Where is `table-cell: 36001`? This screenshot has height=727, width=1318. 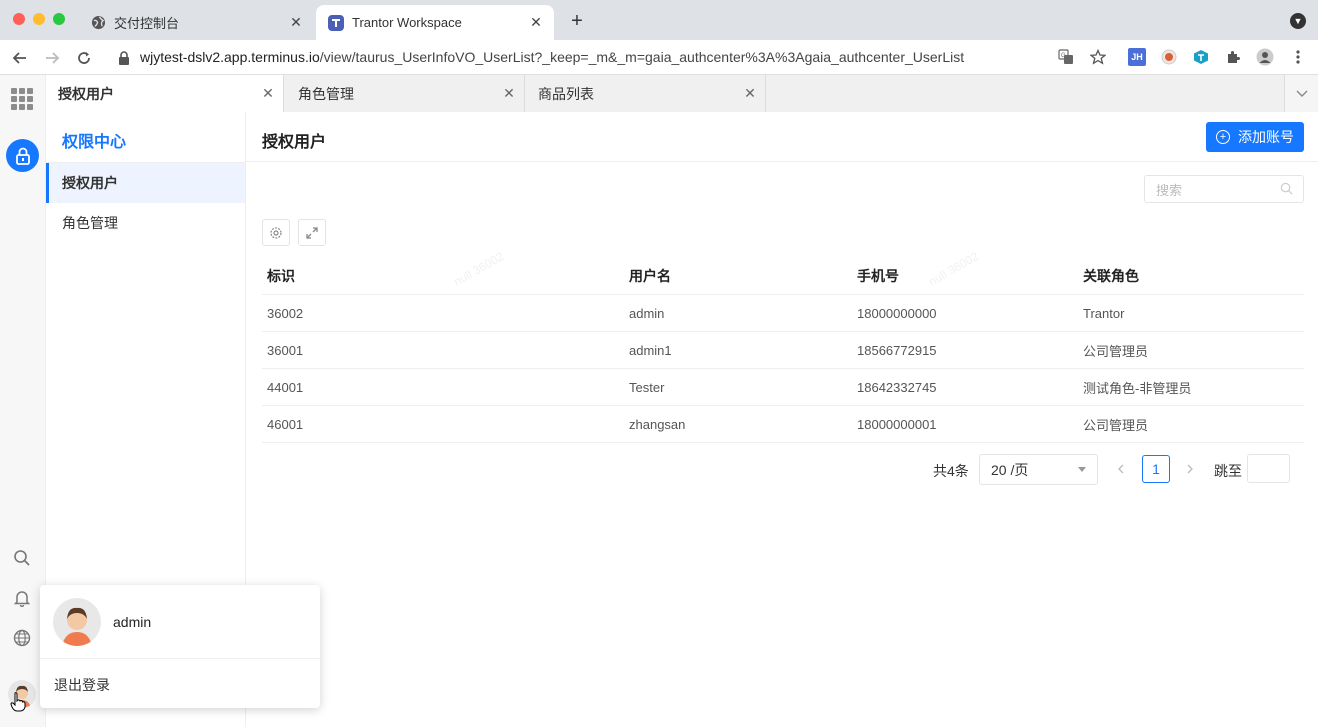
table-cell: 36001 is located at coordinates (285, 350).